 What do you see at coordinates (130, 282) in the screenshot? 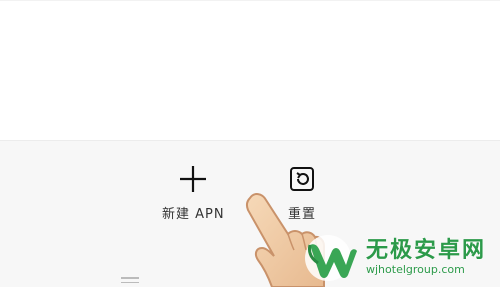
I see `menu-handle-icon` at bounding box center [130, 282].